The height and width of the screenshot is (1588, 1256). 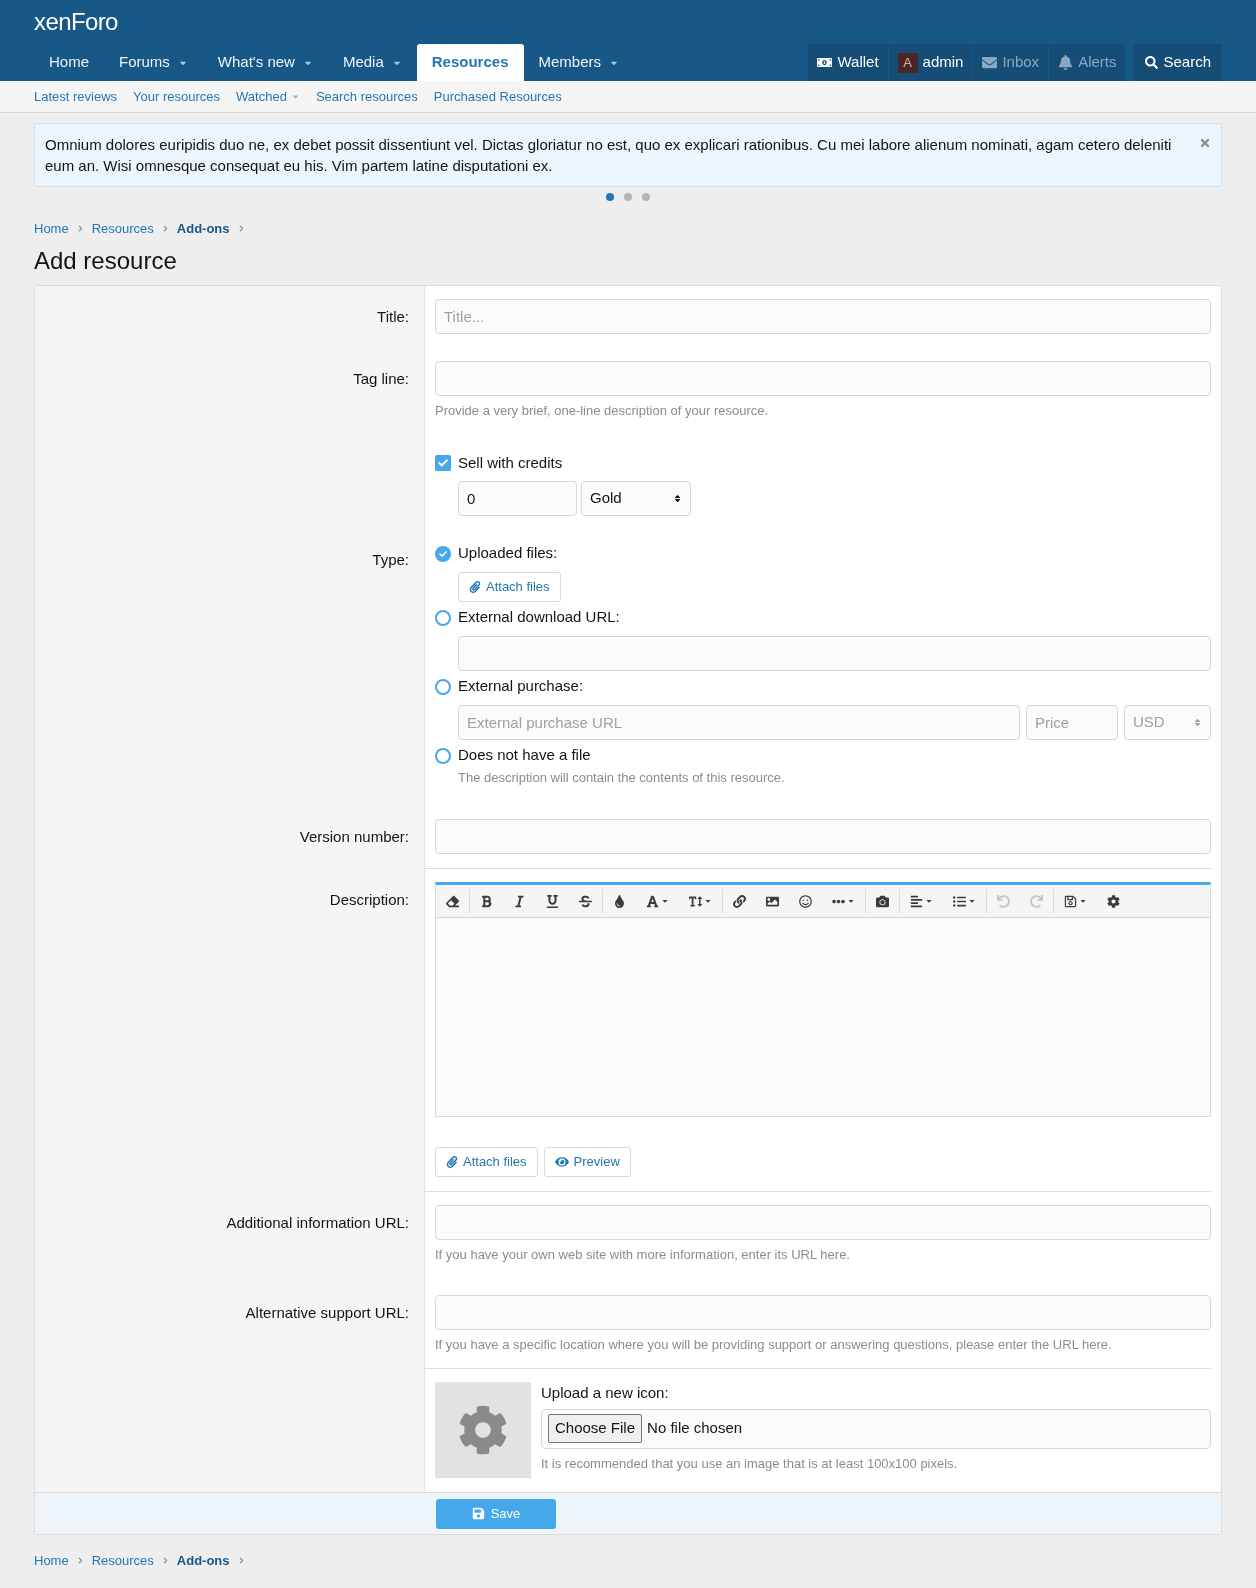 I want to click on search-link: Search, so click(x=1178, y=62).